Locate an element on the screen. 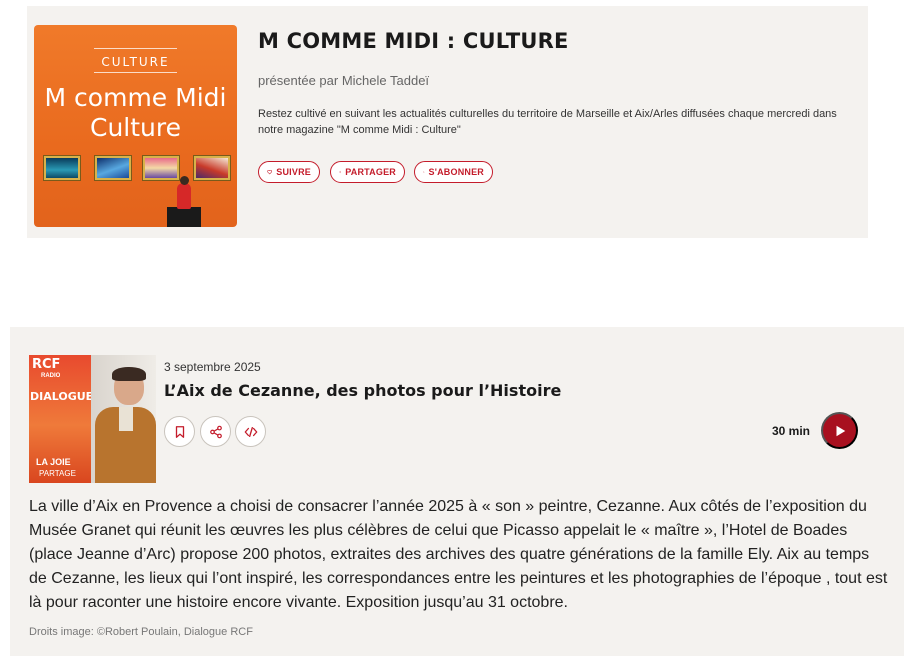 Image resolution: width=904 pixels, height=663 pixels. follow-button: SUIVRE is located at coordinates (289, 172).